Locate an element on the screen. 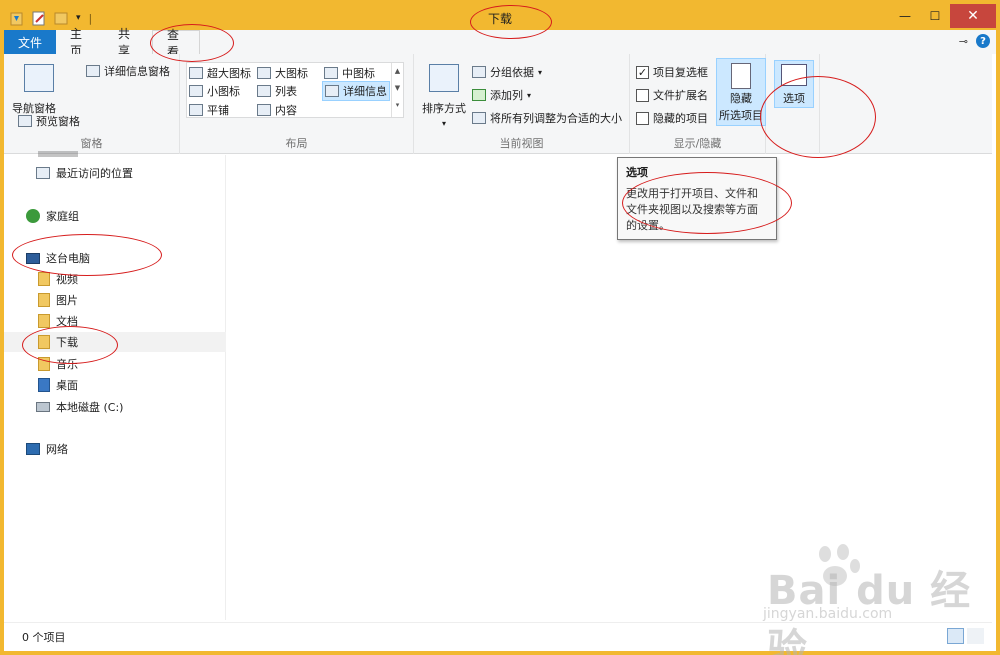 Image resolution: width=1000 pixels, height=655 pixels. small-icons-icon is located at coordinates (196, 91).